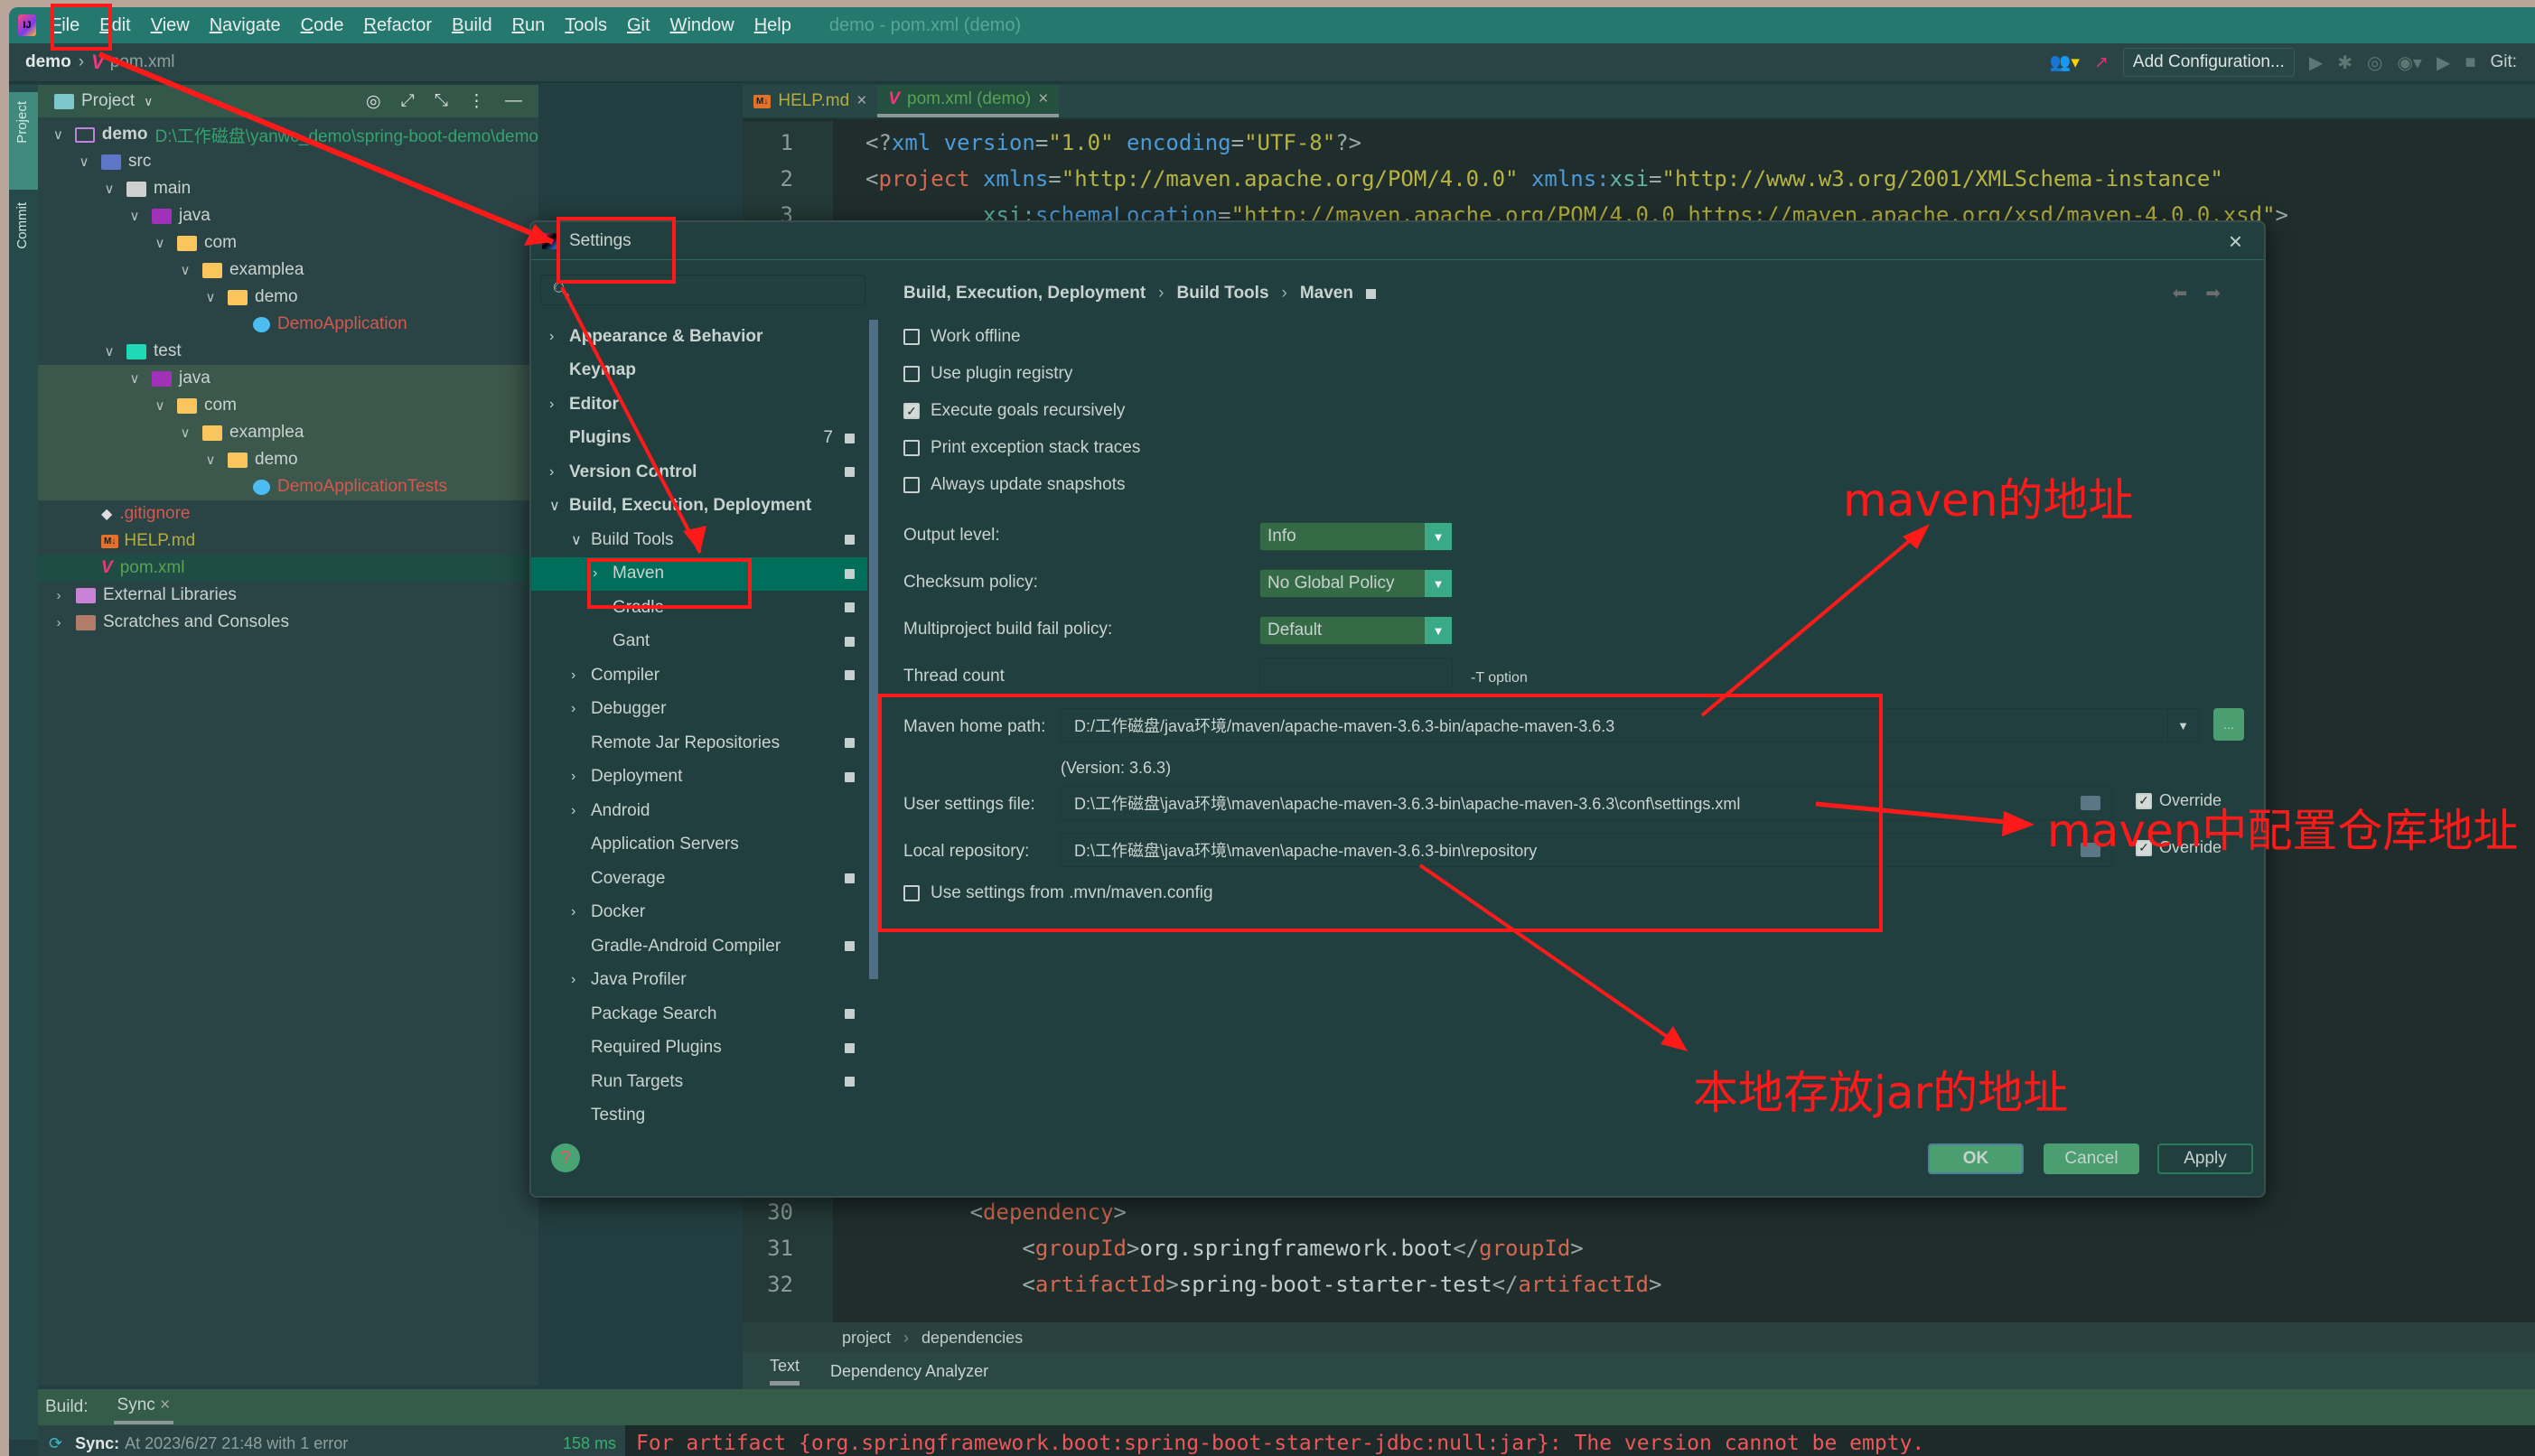 The image size is (2535, 1456). Describe the element at coordinates (115, 25) in the screenshot. I see `menu-edit: Edit` at that location.